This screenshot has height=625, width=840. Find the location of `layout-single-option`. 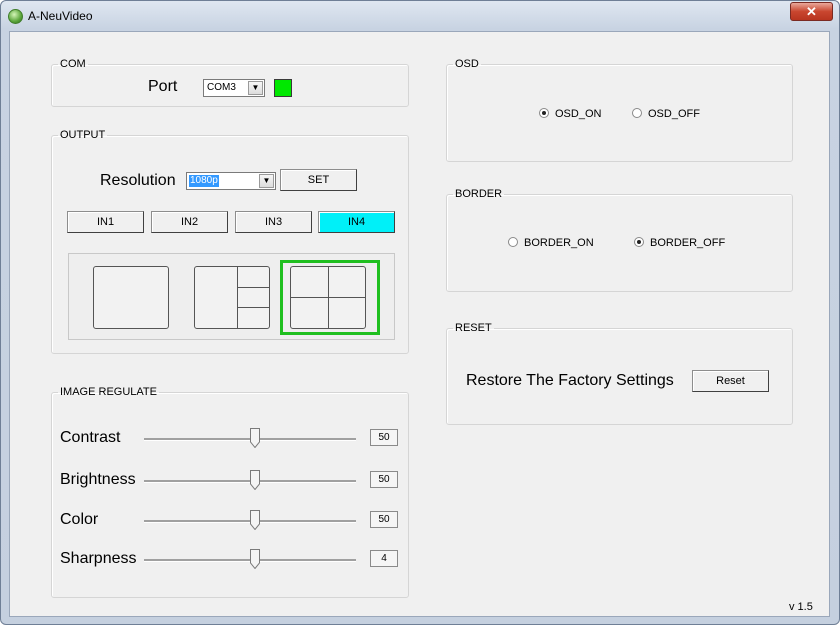

layout-single-option is located at coordinates (131, 297).